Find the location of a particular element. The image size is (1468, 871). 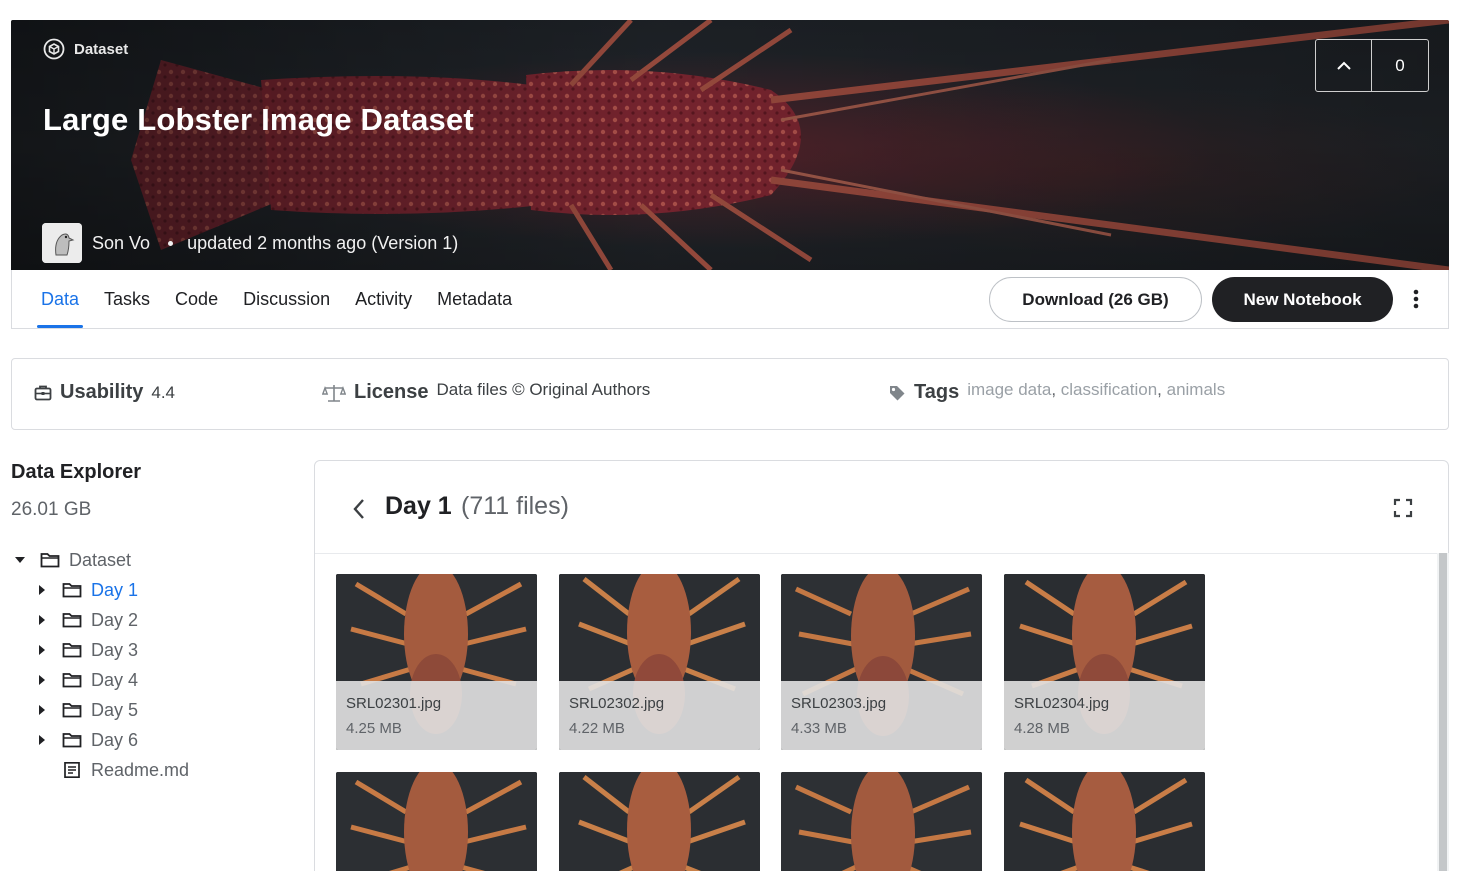

tree-file-readme: Readme.md is located at coordinates (101, 770).